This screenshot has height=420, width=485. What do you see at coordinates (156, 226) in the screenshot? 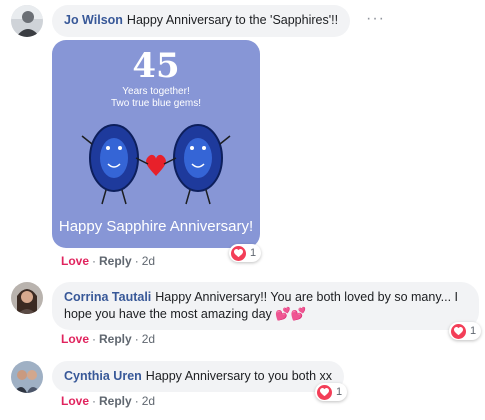
I see `card-footer: Happy Sapphire Anniversary!` at bounding box center [156, 226].